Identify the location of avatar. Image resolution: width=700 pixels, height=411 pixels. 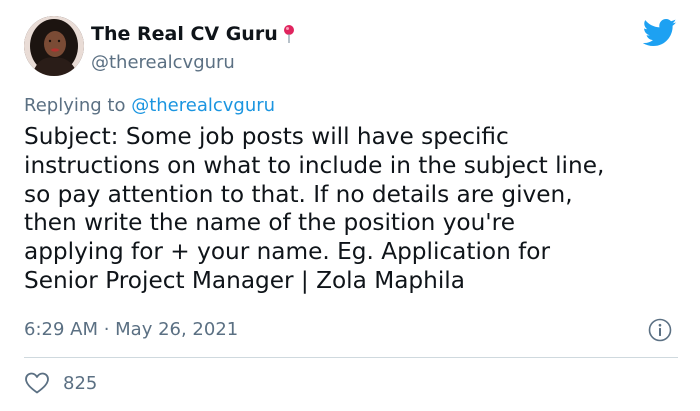
(54, 46).